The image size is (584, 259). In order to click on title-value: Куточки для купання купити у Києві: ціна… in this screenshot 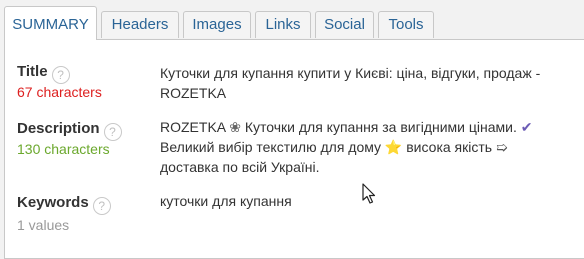, I will do `click(367, 83)`.